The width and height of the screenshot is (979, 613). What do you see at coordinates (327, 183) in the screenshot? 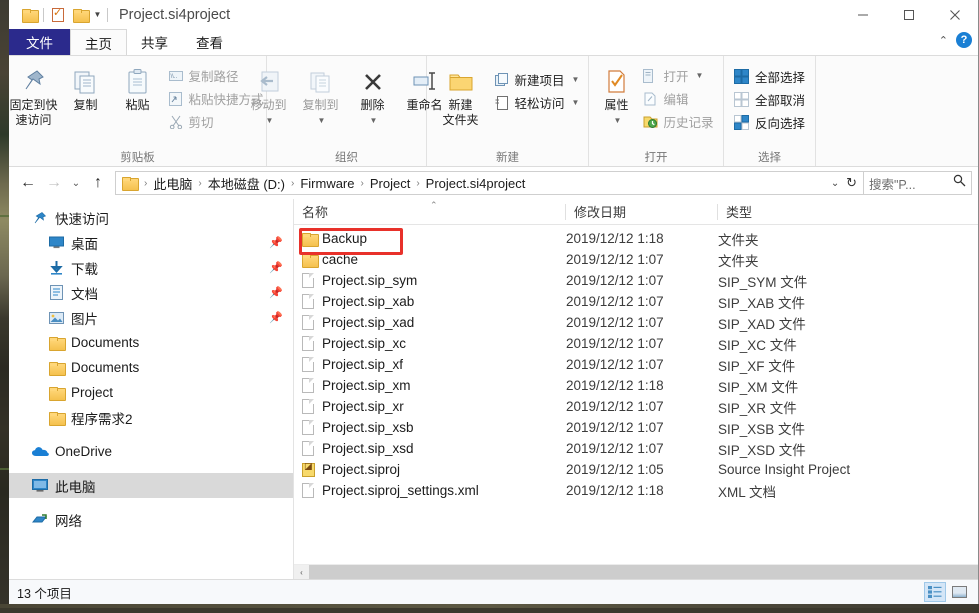
I see `breadcrumb-item-2: Firmware` at bounding box center [327, 183].